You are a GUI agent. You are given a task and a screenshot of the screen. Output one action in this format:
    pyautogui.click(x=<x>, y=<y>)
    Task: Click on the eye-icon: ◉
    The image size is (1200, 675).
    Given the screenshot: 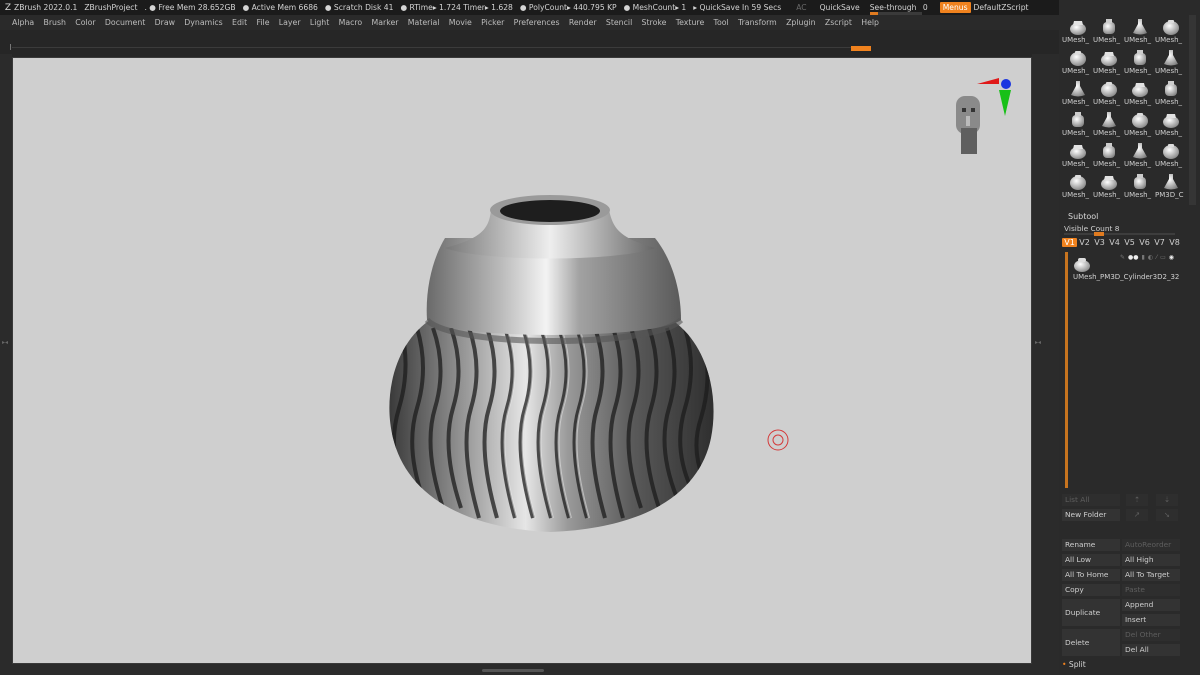 What is the action you would take?
    pyautogui.click(x=1171, y=257)
    